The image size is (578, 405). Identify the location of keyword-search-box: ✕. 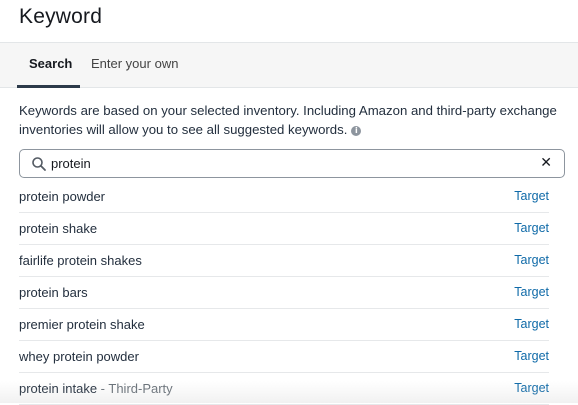
(292, 163).